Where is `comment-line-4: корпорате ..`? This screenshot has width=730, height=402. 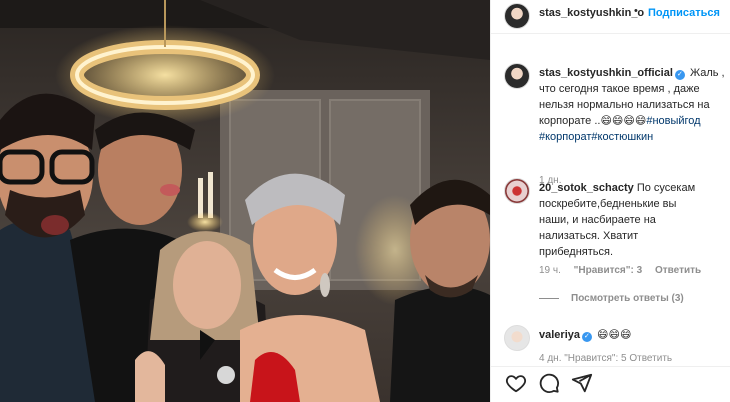
comment-line-4: корпорате .. is located at coordinates (570, 121).